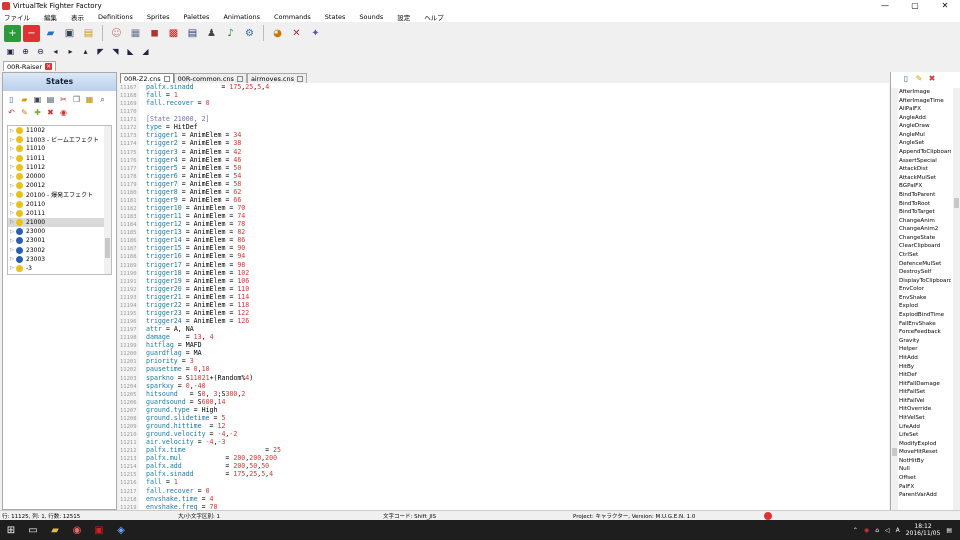 The width and height of the screenshot is (960, 540). I want to click on tree-scrollbar, so click(107, 200).